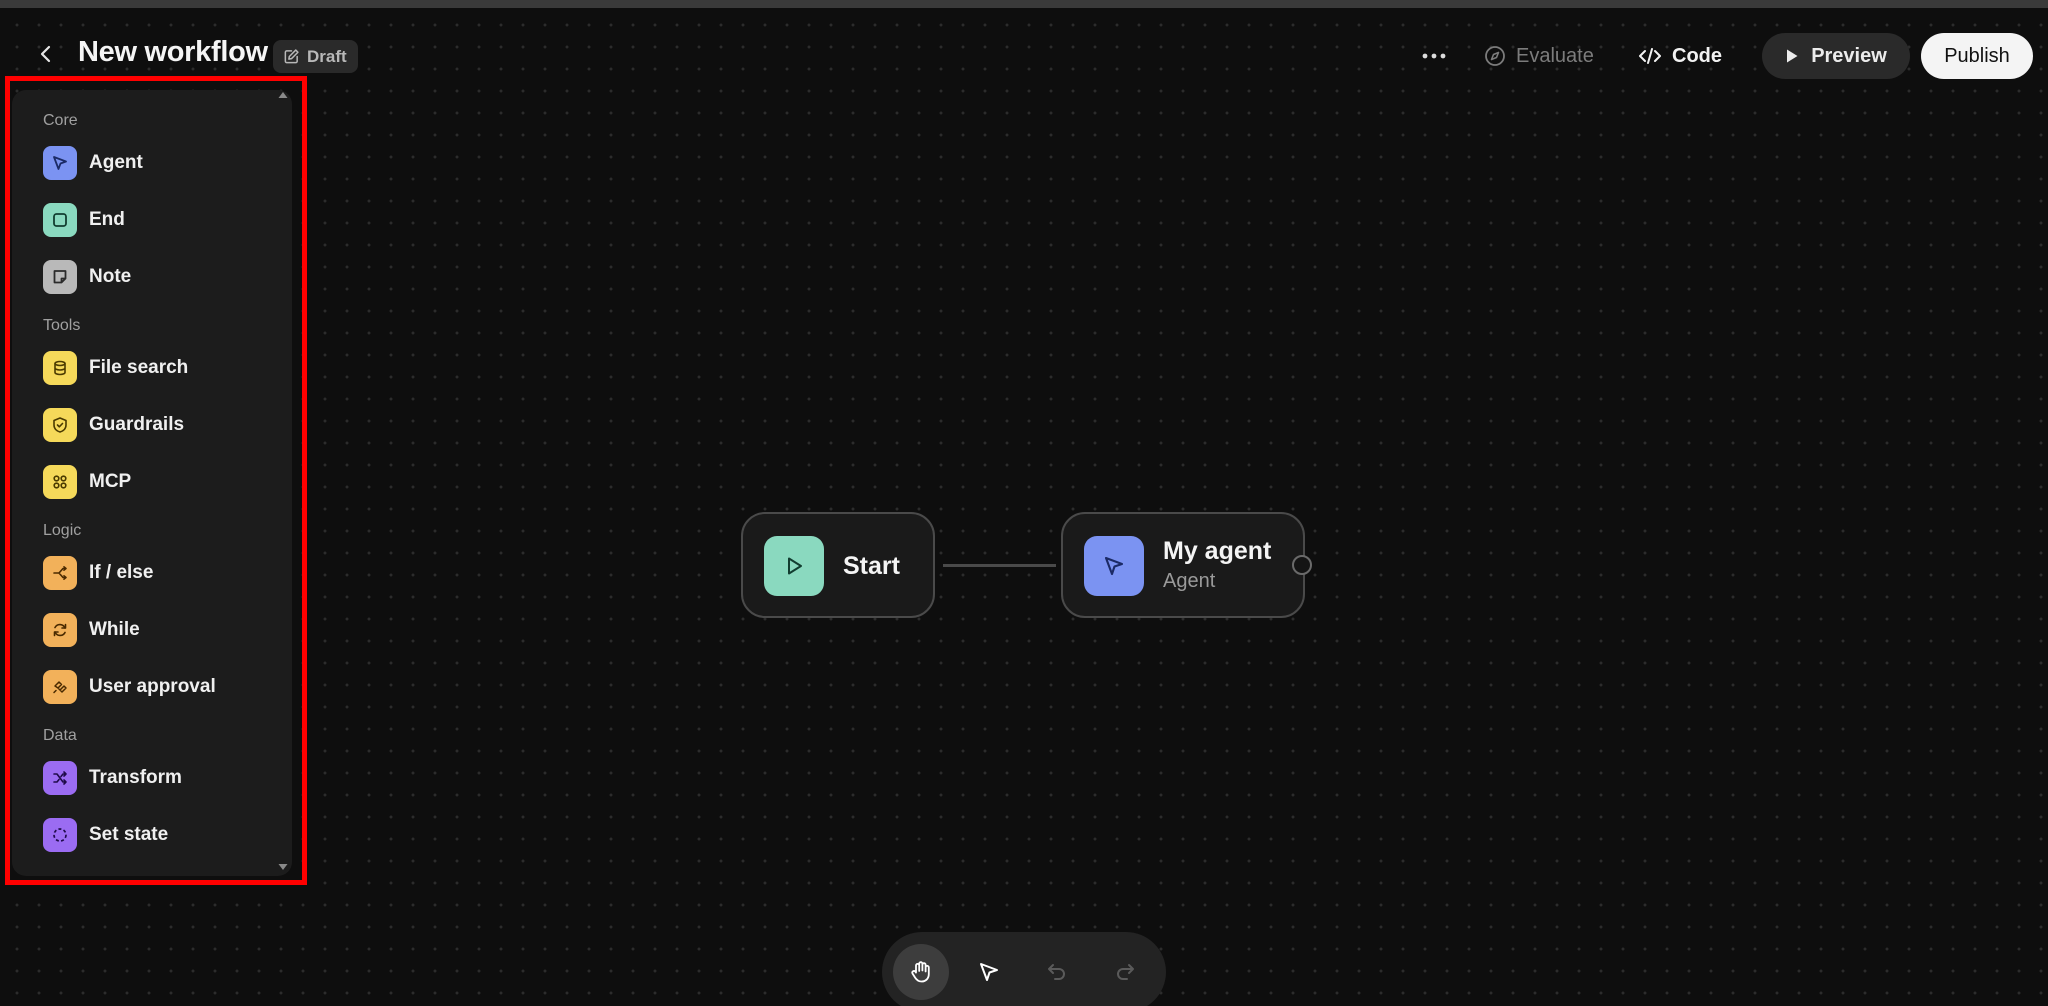  Describe the element at coordinates (110, 481) in the screenshot. I see `palette-item-label: MCP` at that location.